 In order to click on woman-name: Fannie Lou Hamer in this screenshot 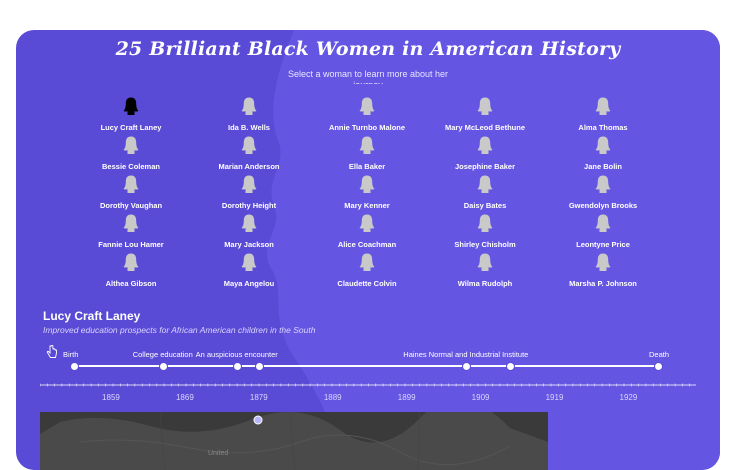, I will do `click(131, 244)`.